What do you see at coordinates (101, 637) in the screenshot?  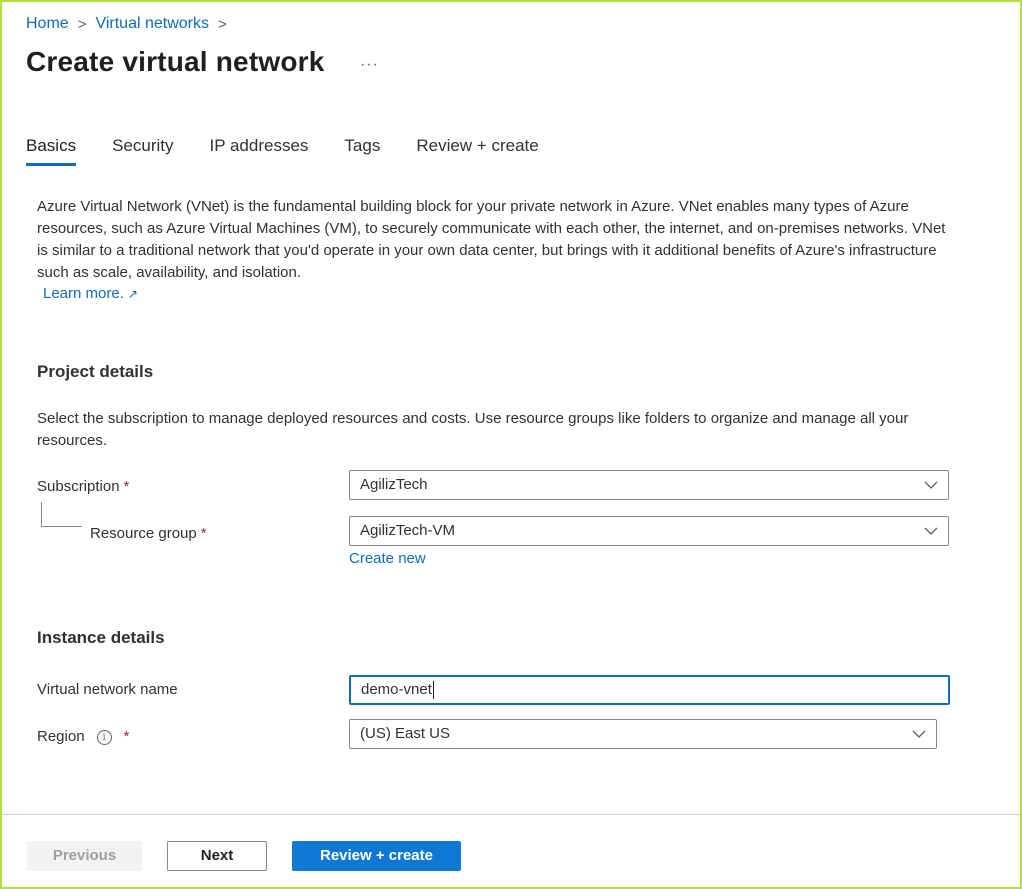 I see `instance-details-heading: Instance details` at bounding box center [101, 637].